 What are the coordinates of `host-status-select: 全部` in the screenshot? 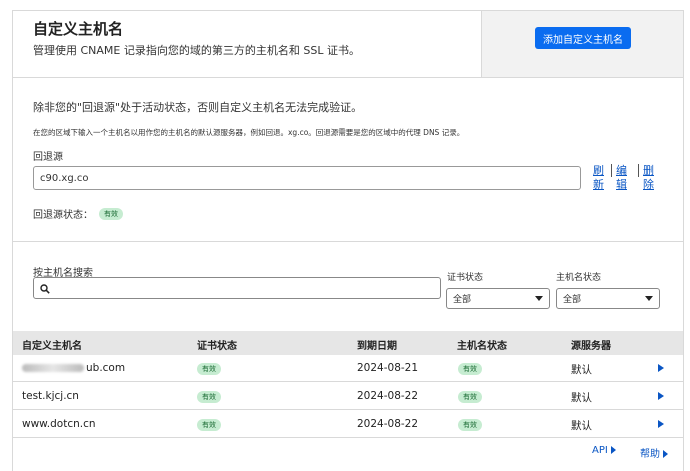 It's located at (608, 298).